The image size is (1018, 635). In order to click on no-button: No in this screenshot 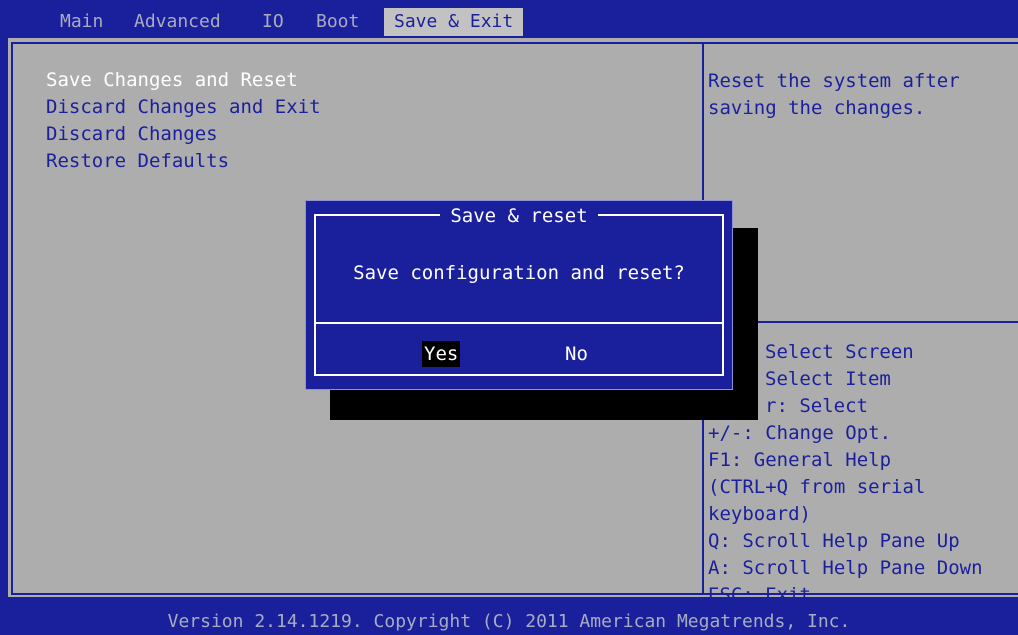, I will do `click(576, 354)`.